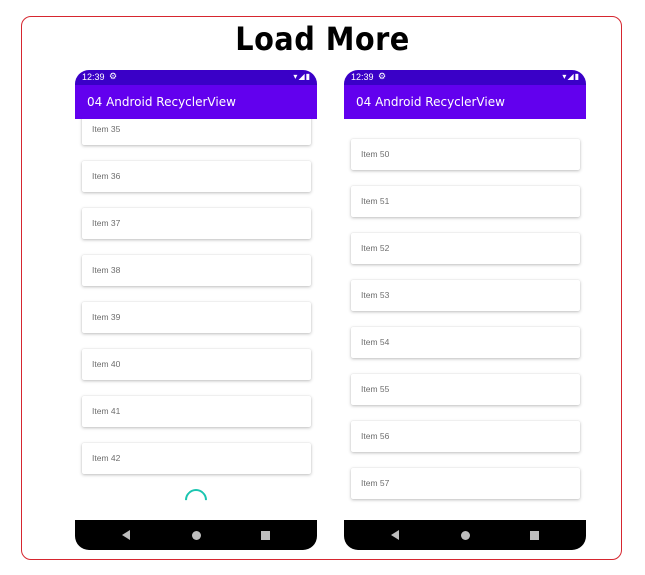 This screenshot has height=575, width=645. Describe the element at coordinates (375, 389) in the screenshot. I see `list-item-label: Item 55` at that location.